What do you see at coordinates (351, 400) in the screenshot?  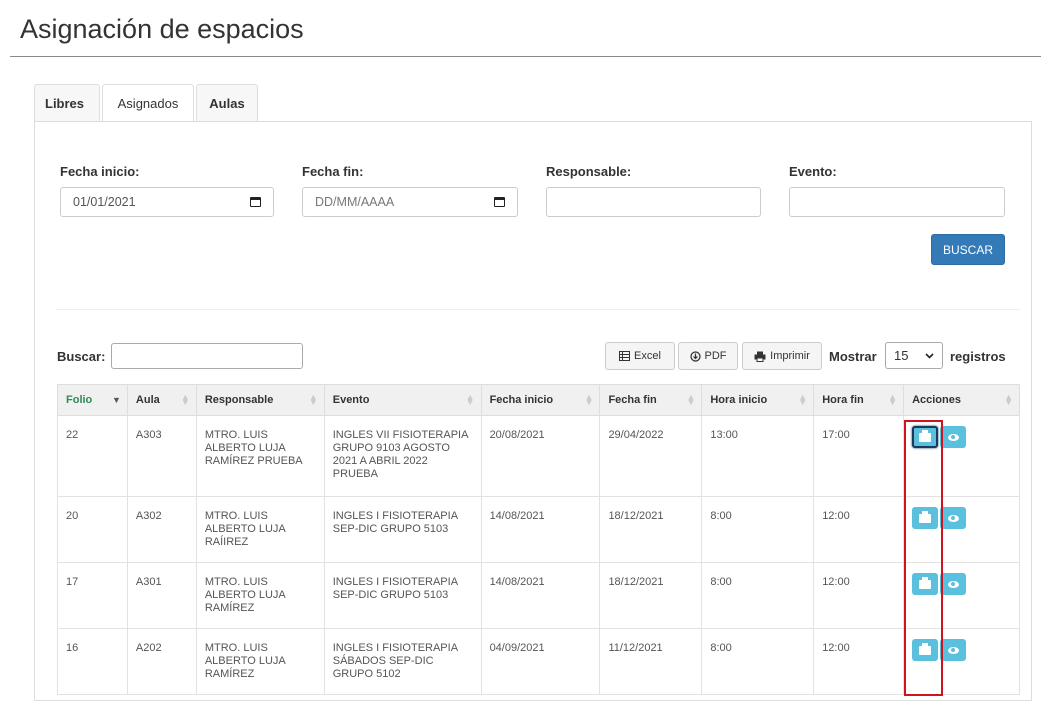 I see `column-label: Evento` at bounding box center [351, 400].